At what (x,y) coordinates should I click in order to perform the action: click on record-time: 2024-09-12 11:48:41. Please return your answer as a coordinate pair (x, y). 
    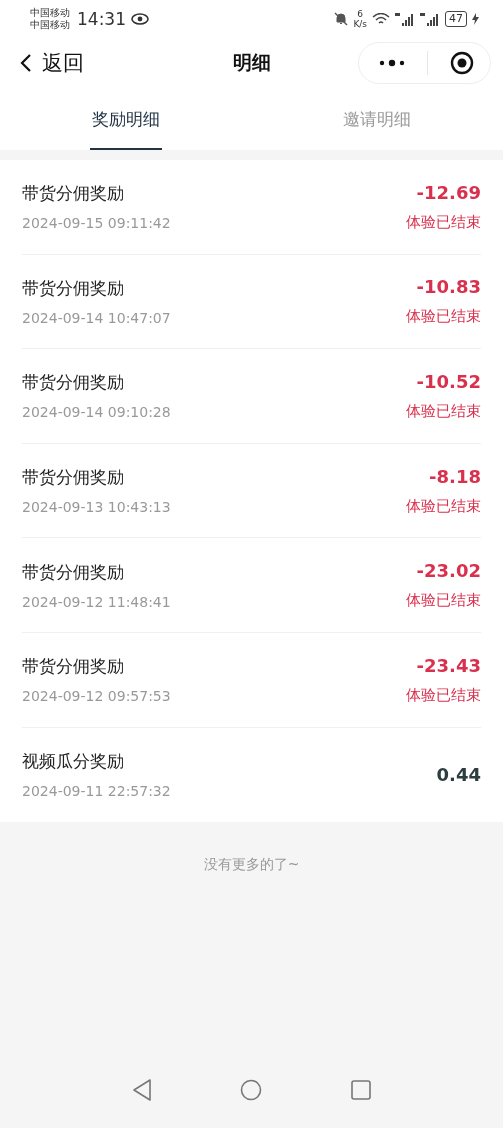
    Looking at the image, I should click on (96, 601).